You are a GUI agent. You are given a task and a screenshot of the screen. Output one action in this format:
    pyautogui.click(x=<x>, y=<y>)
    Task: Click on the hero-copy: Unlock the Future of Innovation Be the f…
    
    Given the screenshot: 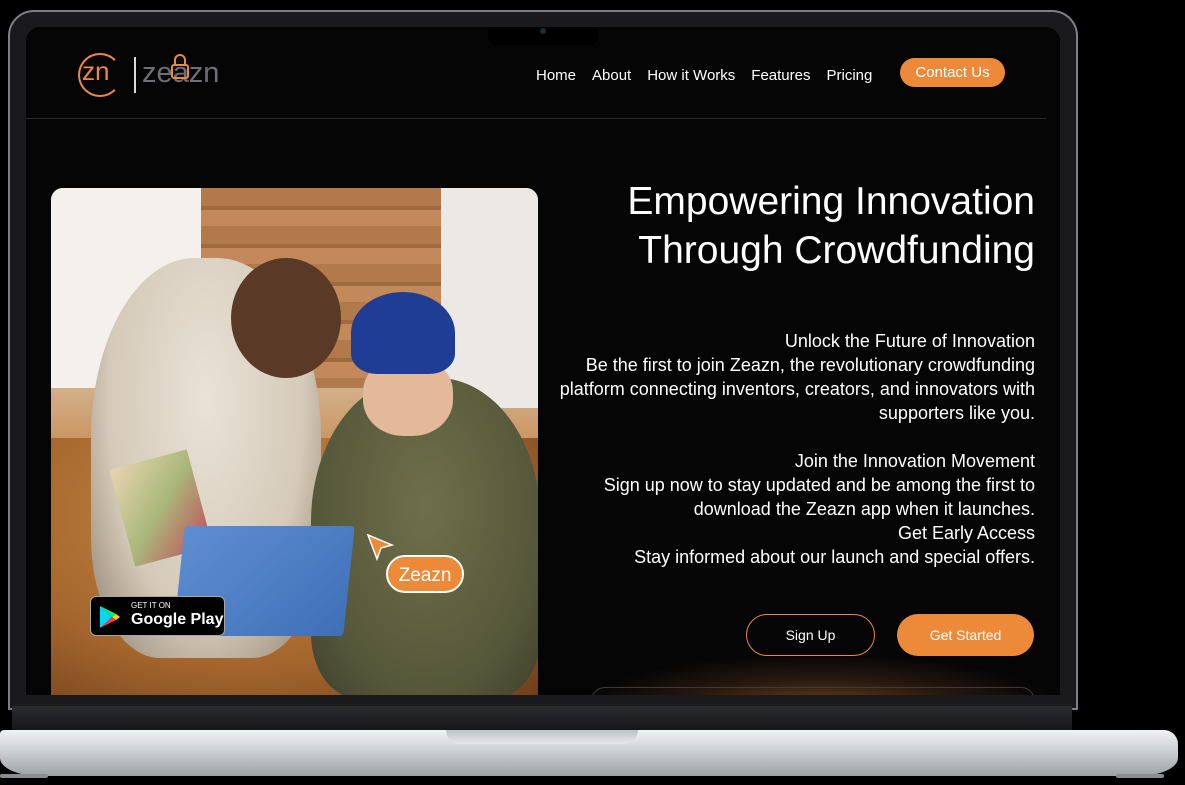 What is the action you would take?
    pyautogui.click(x=795, y=449)
    